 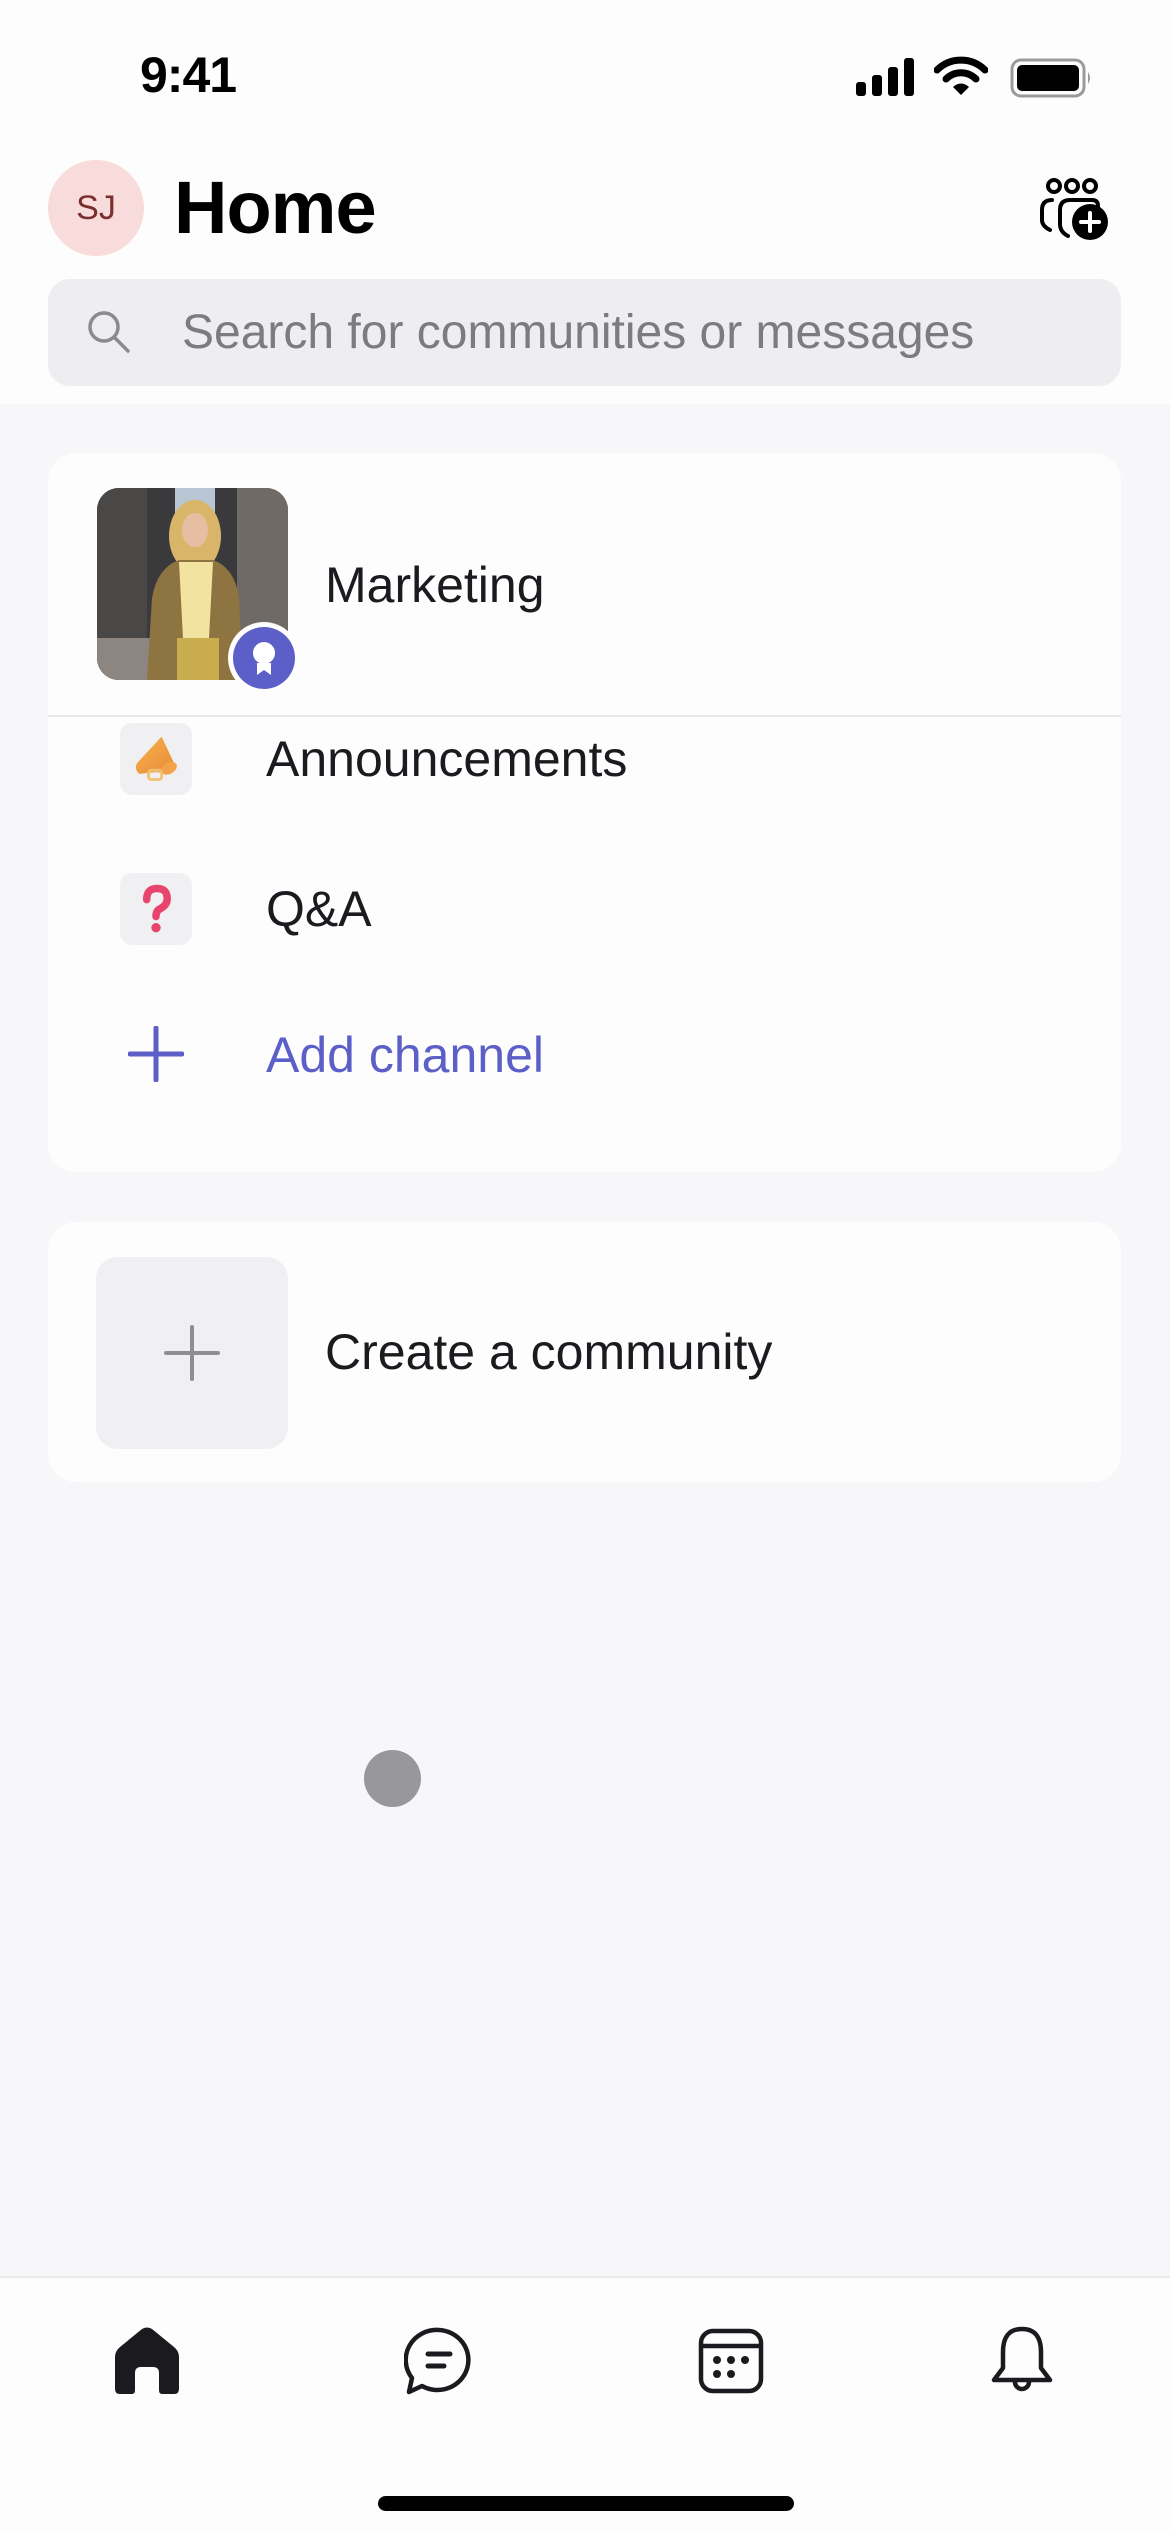 What do you see at coordinates (885, 77) in the screenshot?
I see `cellular-signal-icon` at bounding box center [885, 77].